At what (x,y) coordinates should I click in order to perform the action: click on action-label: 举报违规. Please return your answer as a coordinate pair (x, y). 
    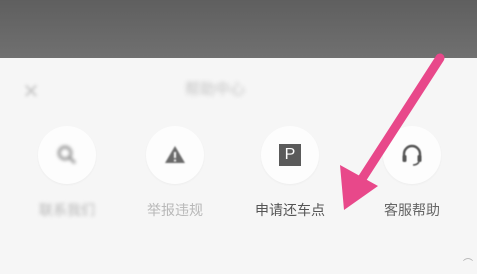
    Looking at the image, I should click on (175, 211).